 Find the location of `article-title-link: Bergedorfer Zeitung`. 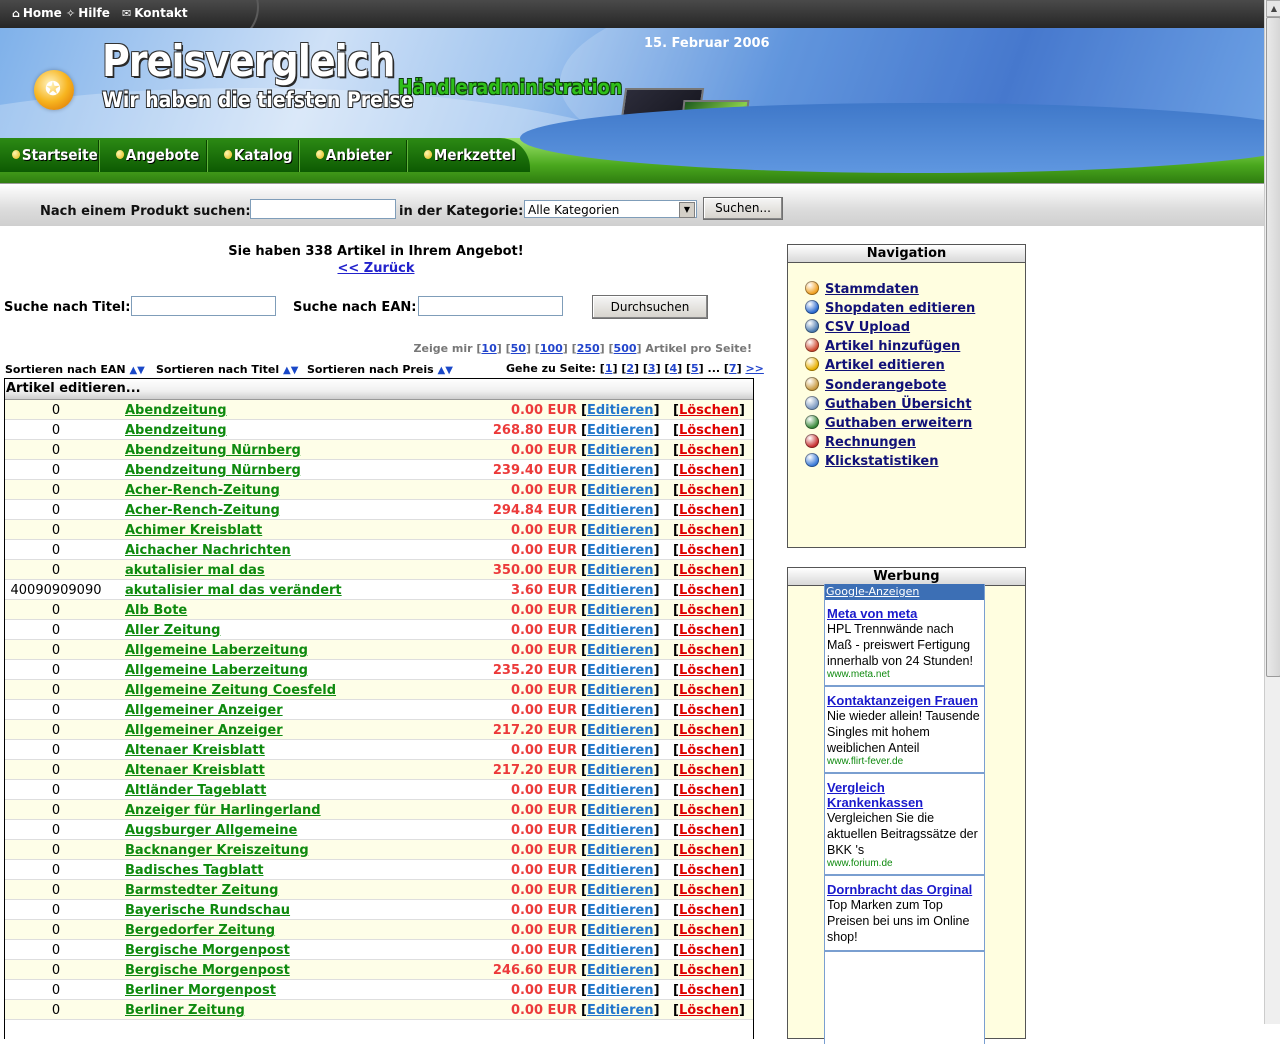

article-title-link: Bergedorfer Zeitung is located at coordinates (200, 930).